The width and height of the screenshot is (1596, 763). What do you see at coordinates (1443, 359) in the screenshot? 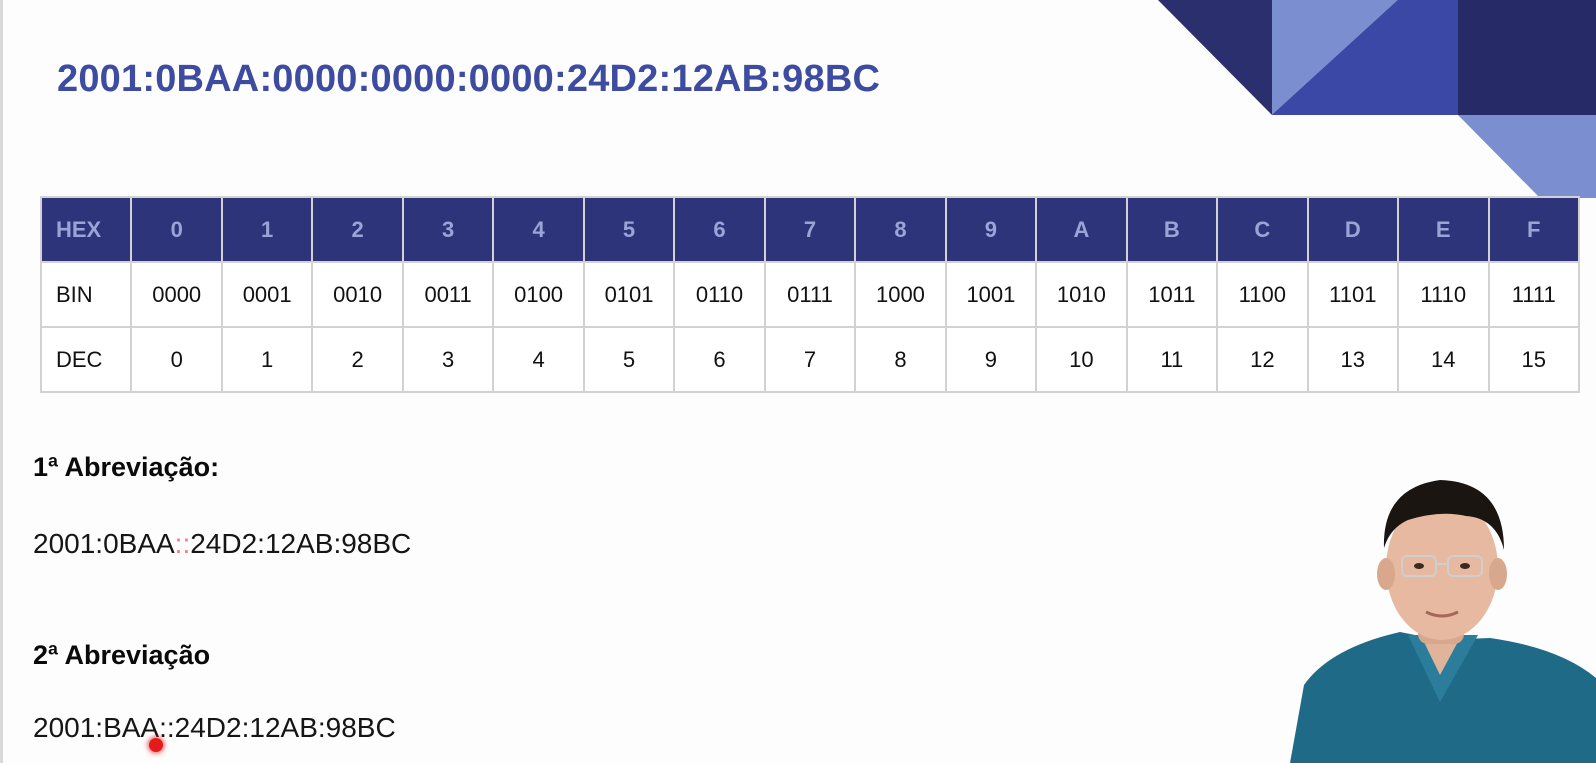
I see `table-cell: 14` at bounding box center [1443, 359].